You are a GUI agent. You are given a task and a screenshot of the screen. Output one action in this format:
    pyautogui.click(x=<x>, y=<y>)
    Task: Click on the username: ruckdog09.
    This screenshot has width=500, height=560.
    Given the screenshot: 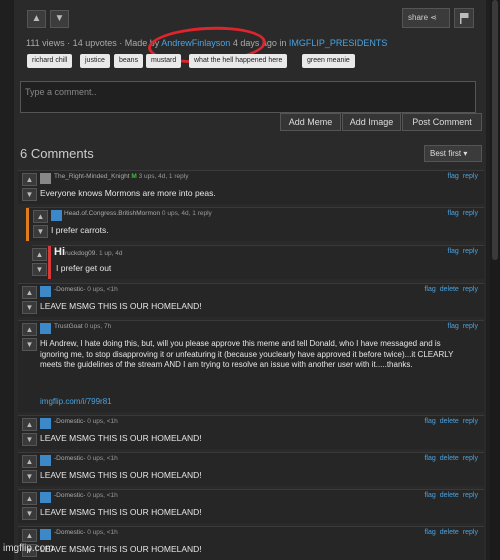 What is the action you would take?
    pyautogui.click(x=81, y=253)
    